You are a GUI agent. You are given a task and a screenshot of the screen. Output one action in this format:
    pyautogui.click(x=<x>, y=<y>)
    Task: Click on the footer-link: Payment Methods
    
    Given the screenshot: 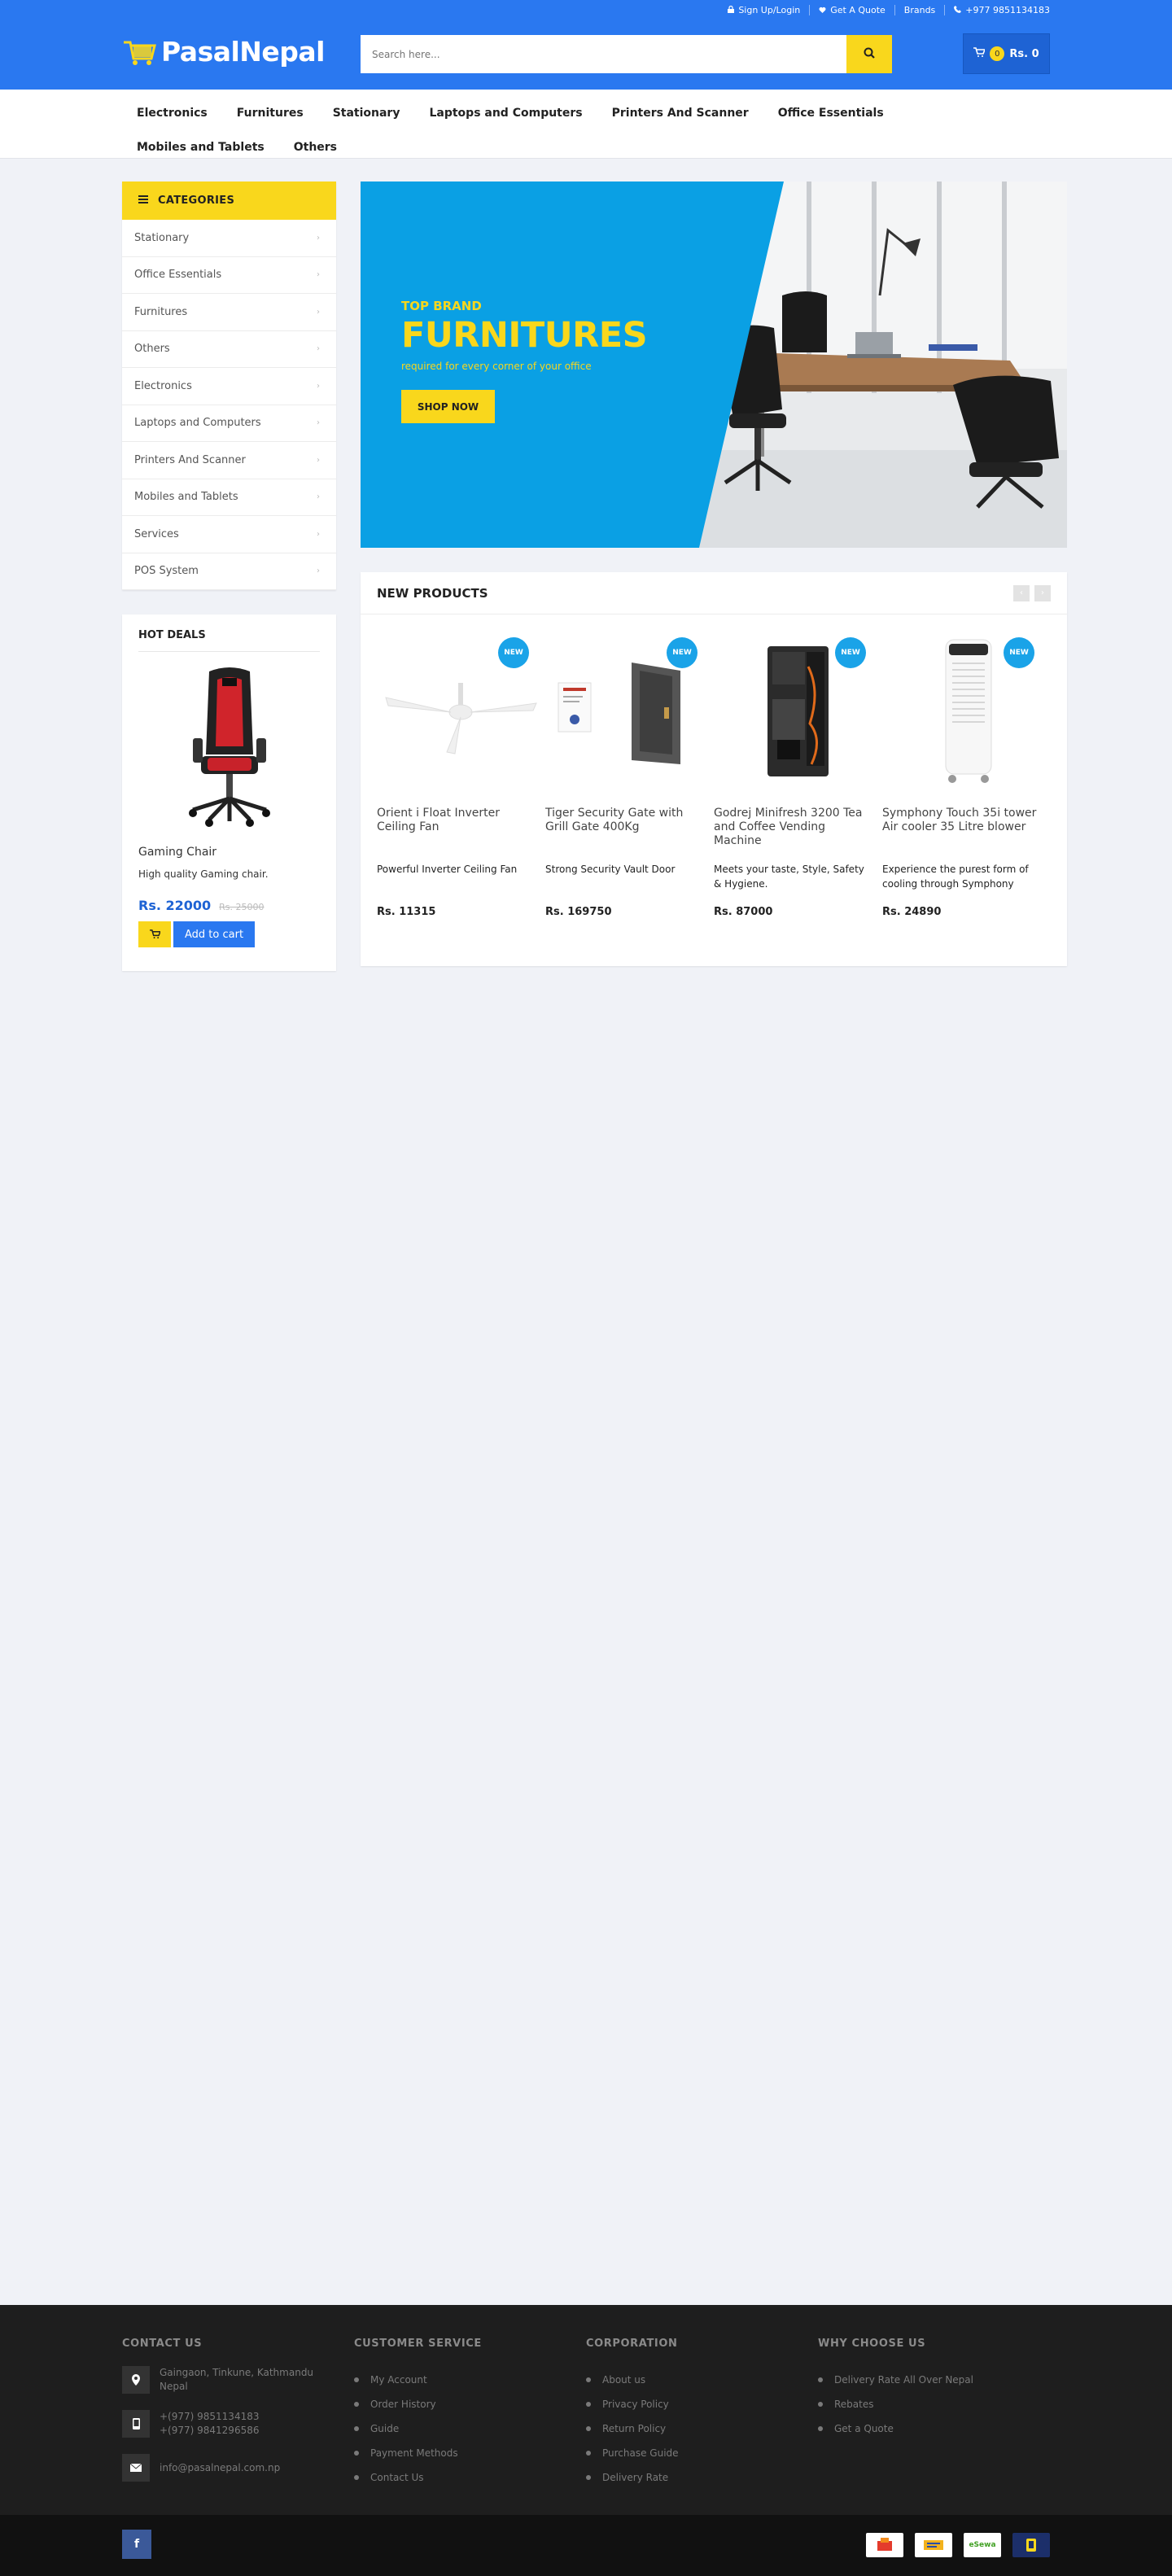 What is the action you would take?
    pyautogui.click(x=470, y=2453)
    